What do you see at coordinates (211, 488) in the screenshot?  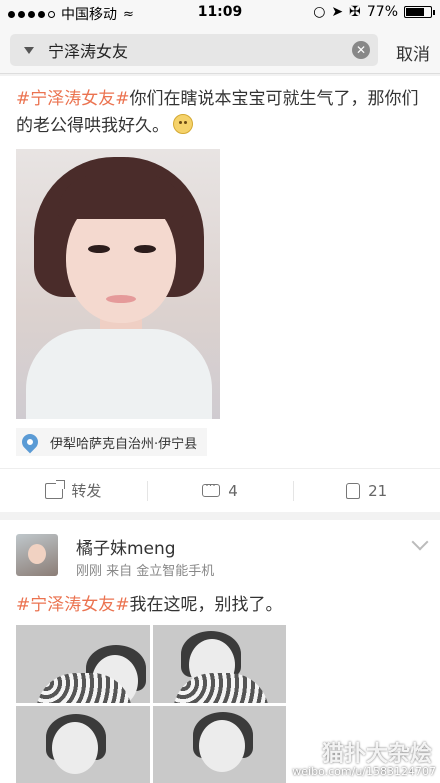 I see `comment-icon` at bounding box center [211, 488].